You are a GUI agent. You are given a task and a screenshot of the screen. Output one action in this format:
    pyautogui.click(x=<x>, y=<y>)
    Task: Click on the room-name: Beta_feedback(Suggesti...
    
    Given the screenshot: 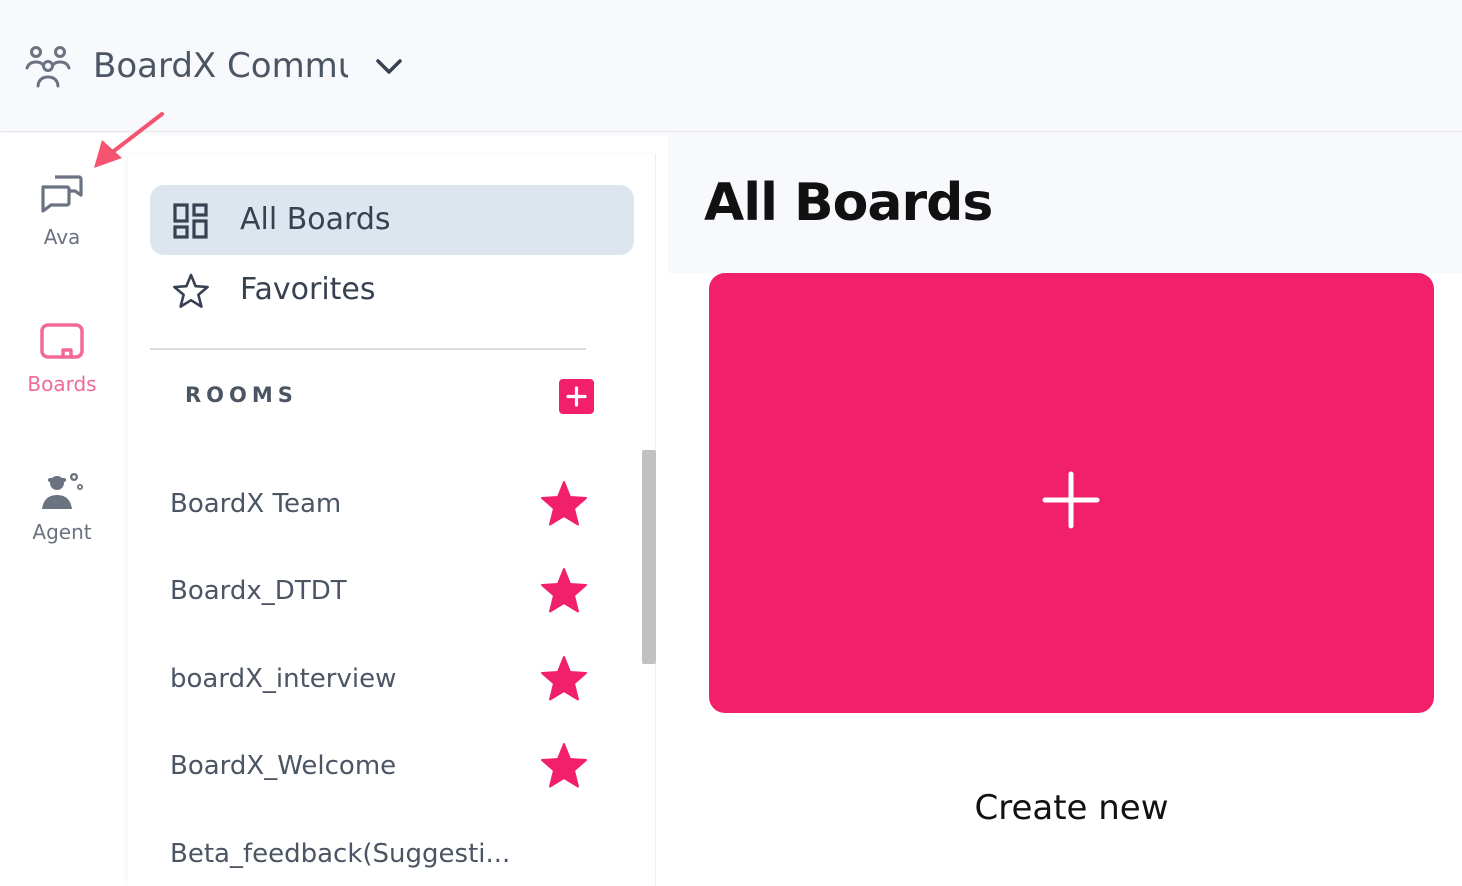 What is the action you would take?
    pyautogui.click(x=340, y=854)
    